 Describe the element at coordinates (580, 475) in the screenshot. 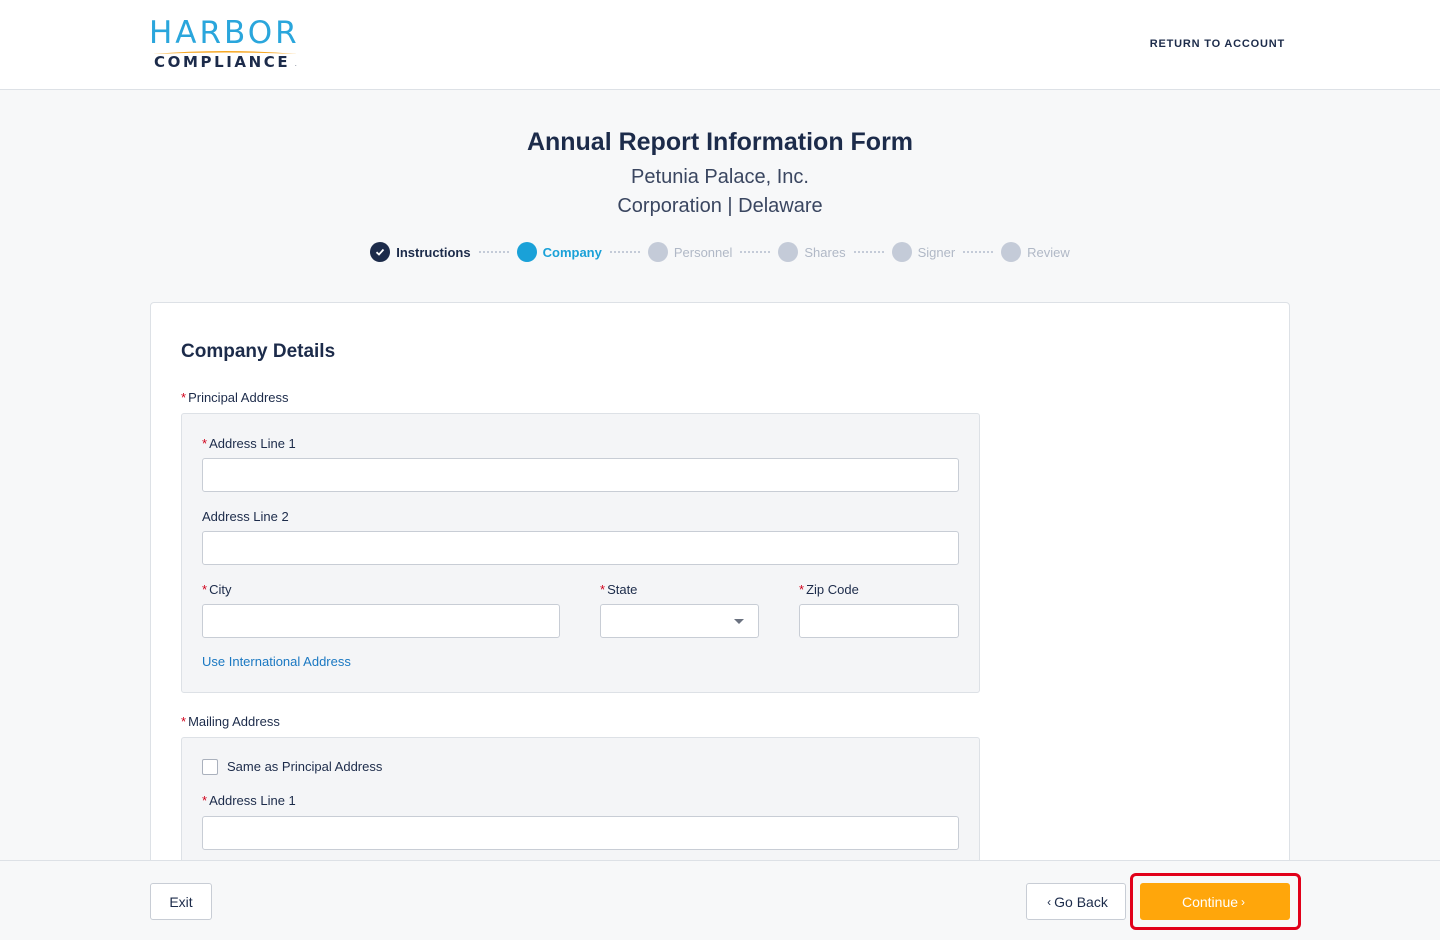

I see `principal-address-line-1-input` at that location.